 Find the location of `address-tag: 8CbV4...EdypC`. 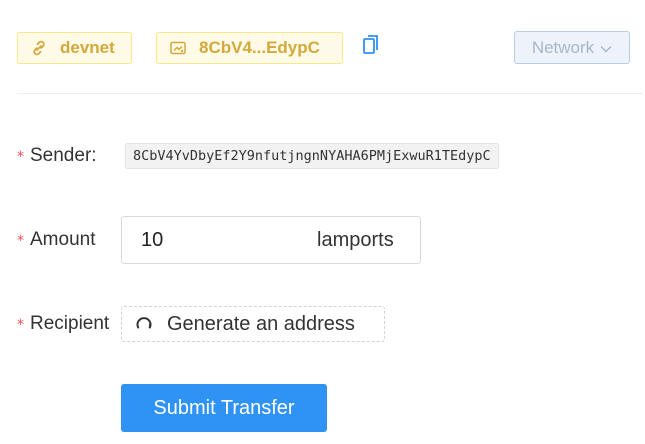

address-tag: 8CbV4...EdypC is located at coordinates (249, 48).